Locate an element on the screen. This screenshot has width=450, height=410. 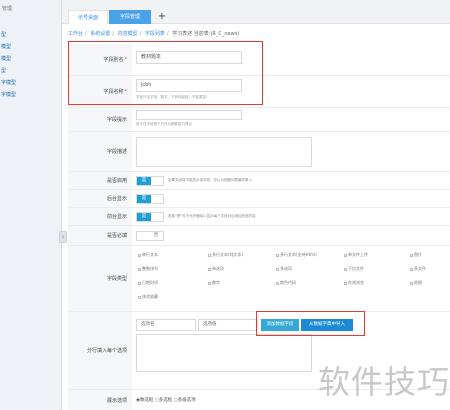
breadcrumb-item: 工作台 is located at coordinates (75, 34).